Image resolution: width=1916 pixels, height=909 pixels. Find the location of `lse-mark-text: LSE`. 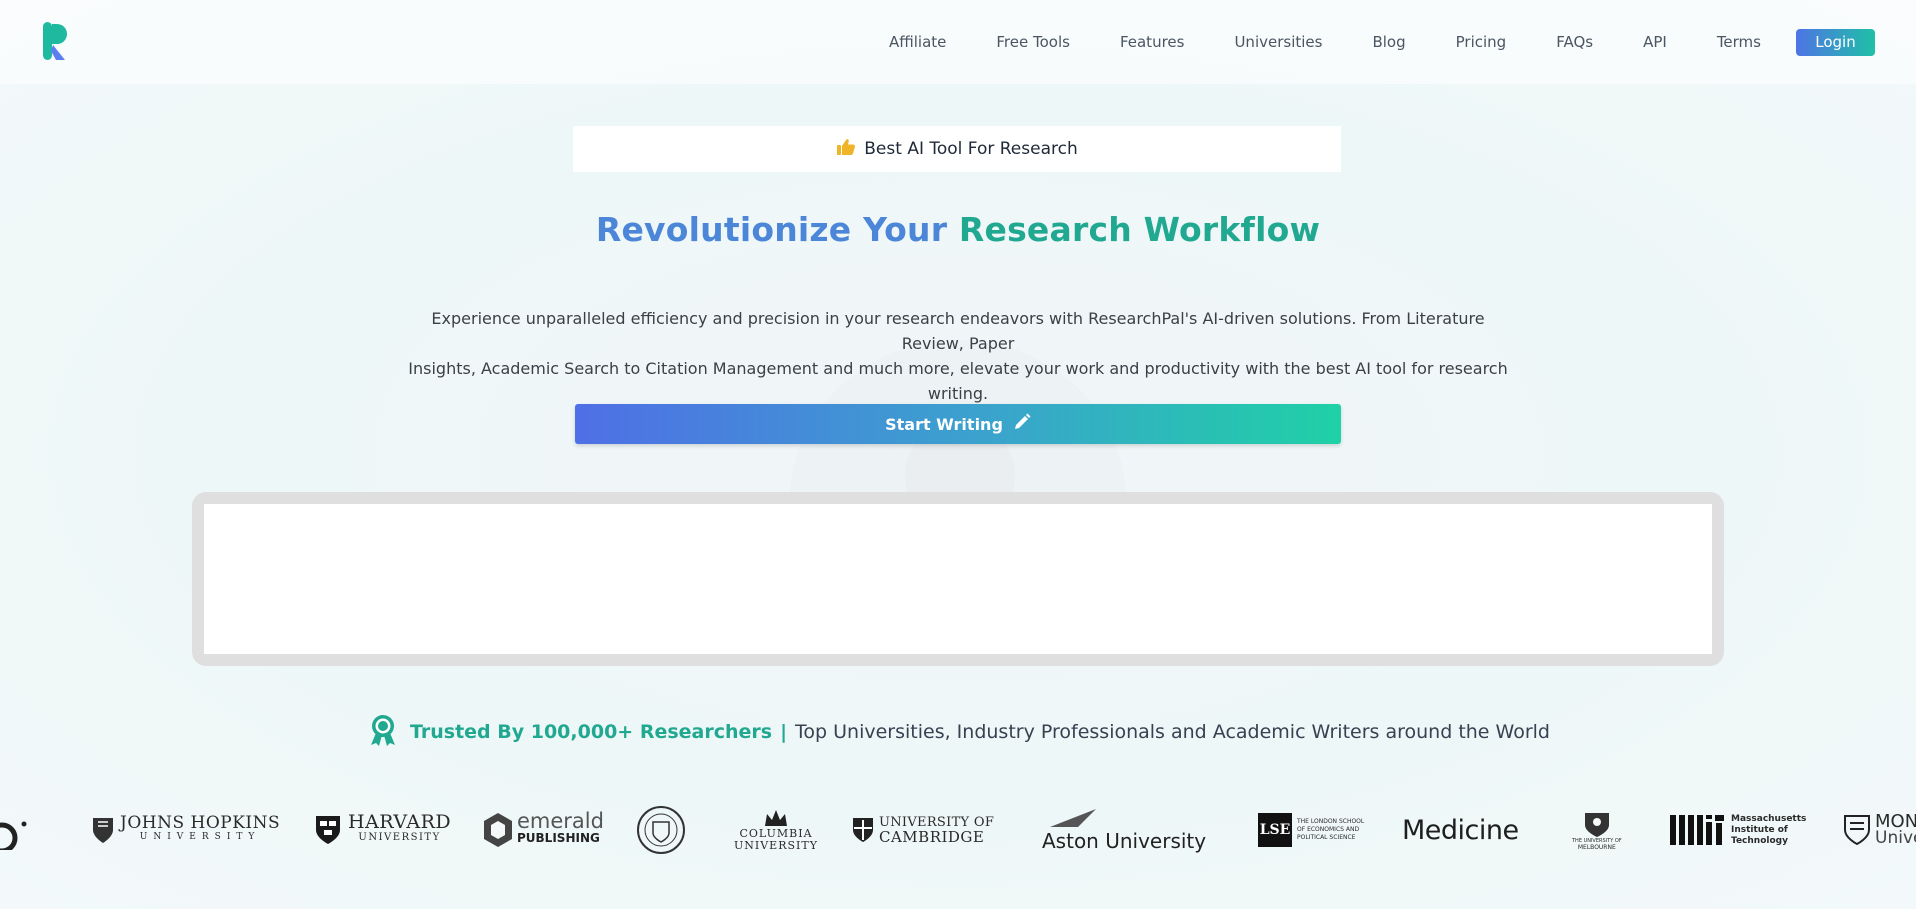

lse-mark-text: LSE is located at coordinates (1275, 830).